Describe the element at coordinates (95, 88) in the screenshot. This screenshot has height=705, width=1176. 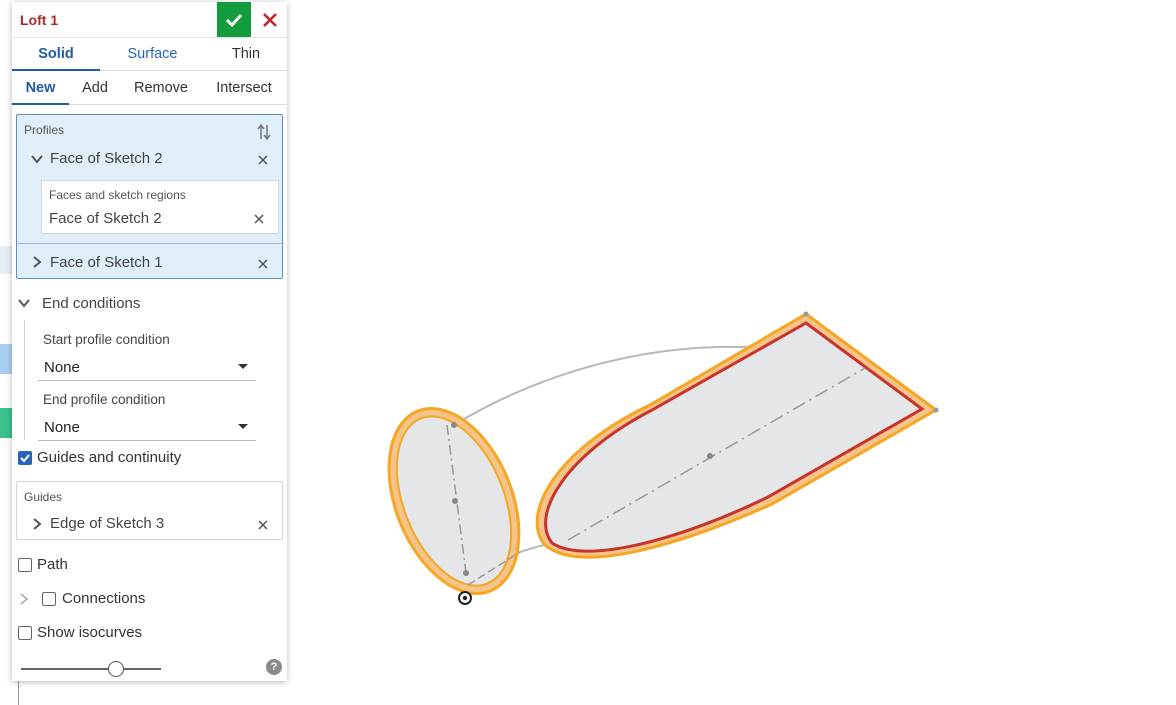
I see `tab-add: Add` at that location.